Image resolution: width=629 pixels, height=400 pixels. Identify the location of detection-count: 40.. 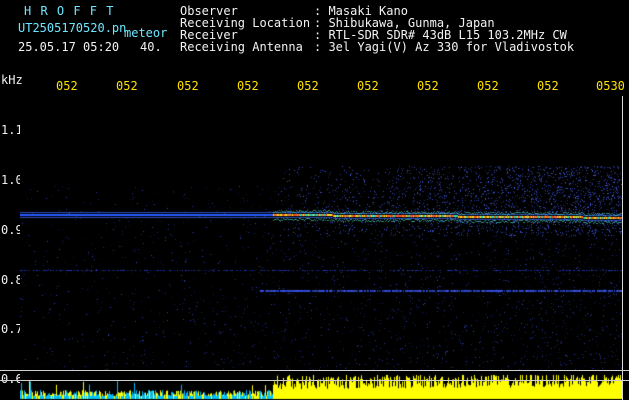
(151, 47).